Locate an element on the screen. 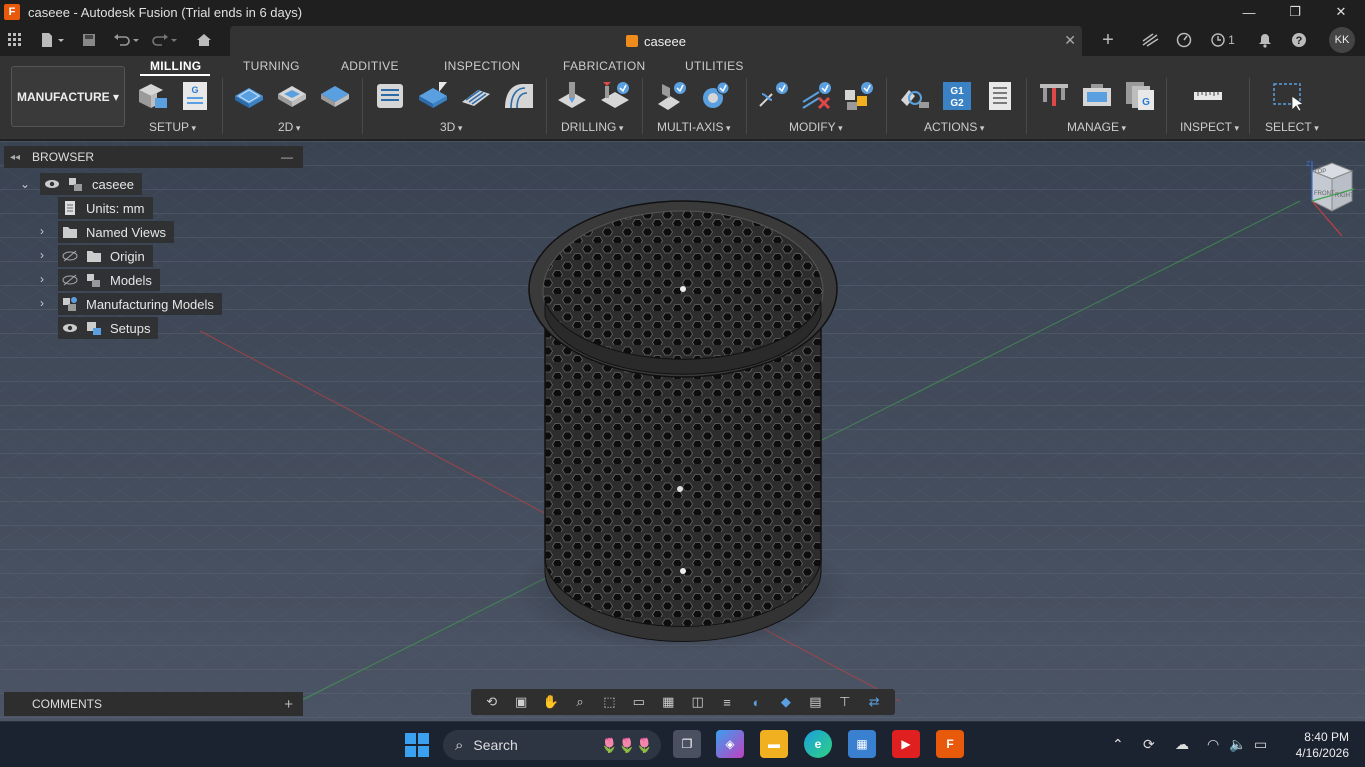  tray-overflow-icon: ⌃ is located at coordinates (1118, 744).